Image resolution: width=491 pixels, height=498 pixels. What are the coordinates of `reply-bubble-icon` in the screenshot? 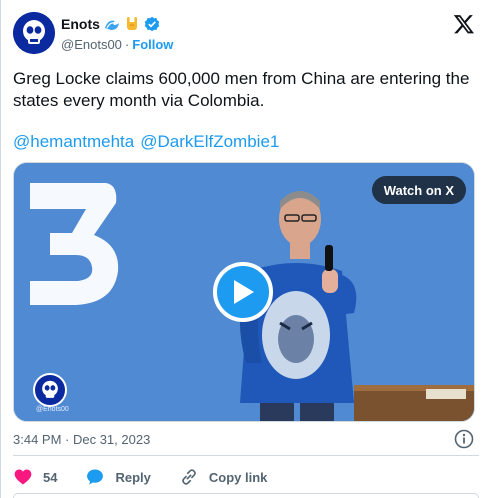 It's located at (95, 477).